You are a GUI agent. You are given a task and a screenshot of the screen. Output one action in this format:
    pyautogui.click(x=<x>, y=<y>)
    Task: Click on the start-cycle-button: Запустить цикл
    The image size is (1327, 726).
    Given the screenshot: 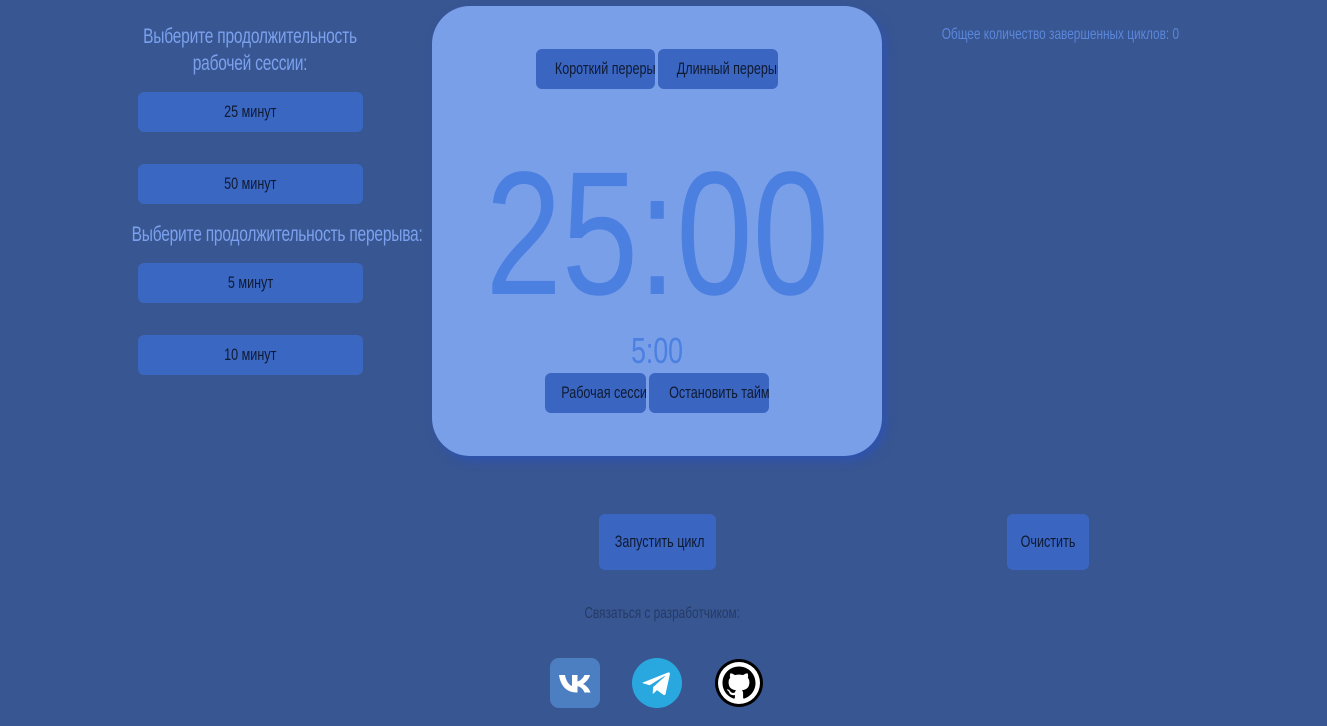 What is the action you would take?
    pyautogui.click(x=657, y=542)
    